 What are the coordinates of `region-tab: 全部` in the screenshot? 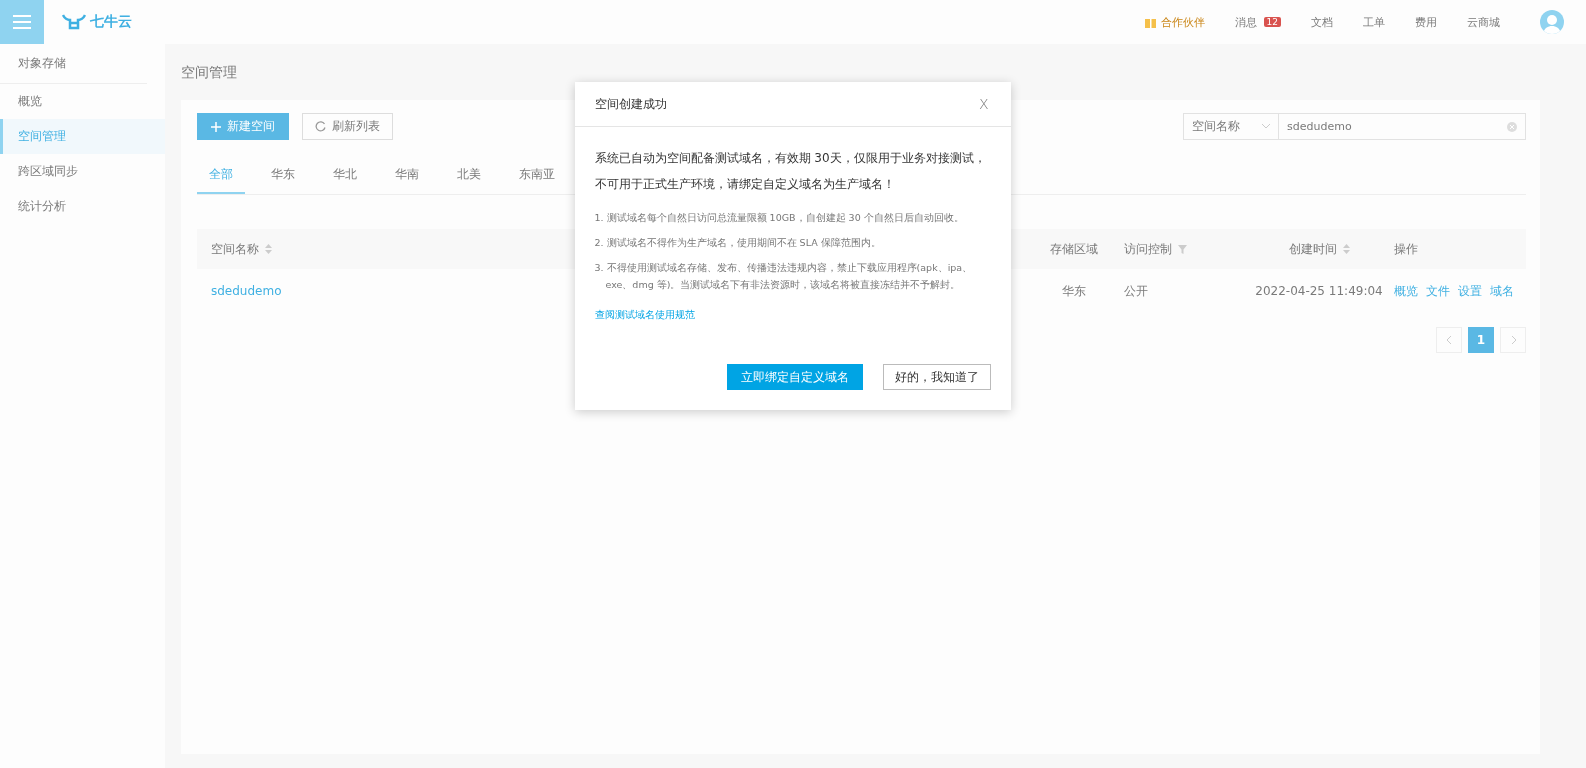 It's located at (221, 176).